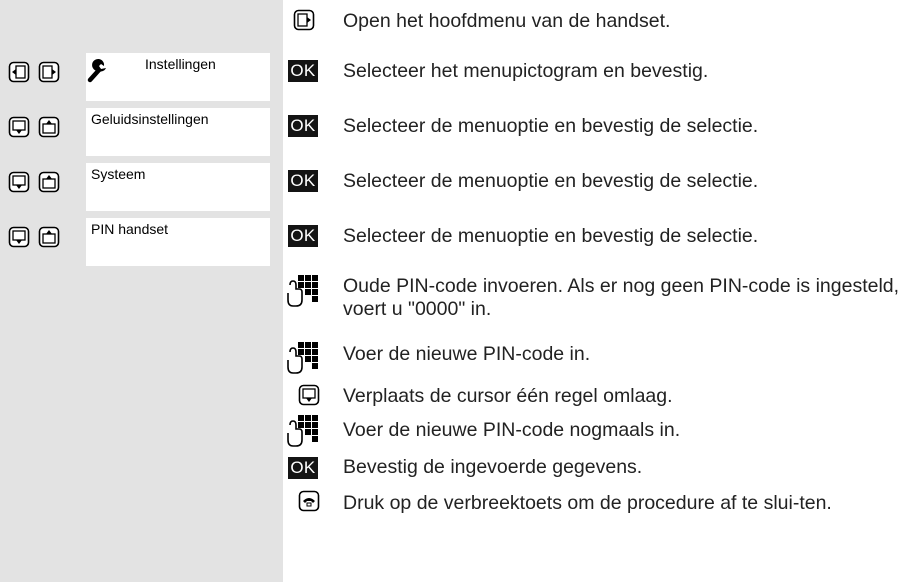  What do you see at coordinates (467, 354) in the screenshot?
I see `instruction-text: Voer de nieuwe PIN-code in.` at bounding box center [467, 354].